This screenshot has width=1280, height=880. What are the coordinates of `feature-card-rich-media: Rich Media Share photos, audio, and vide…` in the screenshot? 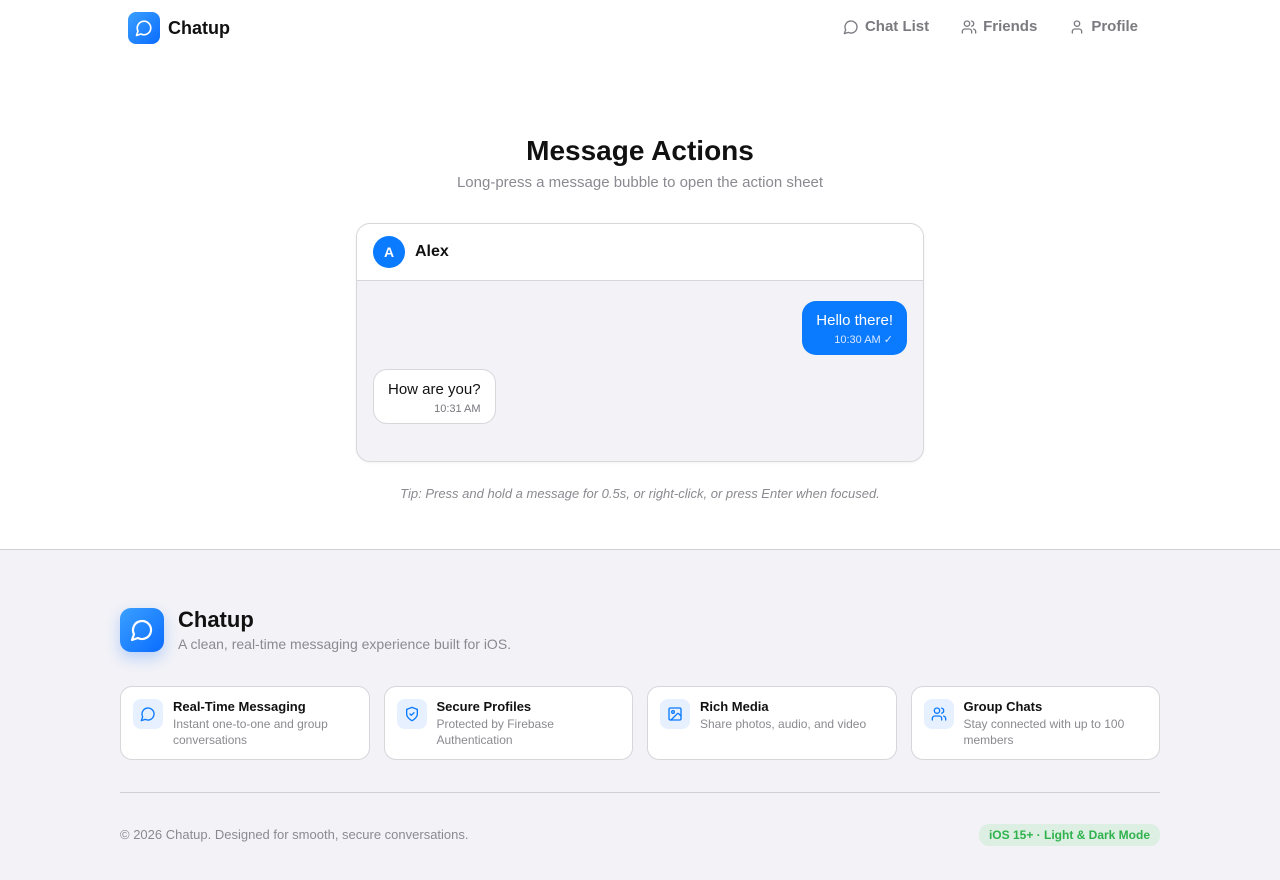 It's located at (772, 723).